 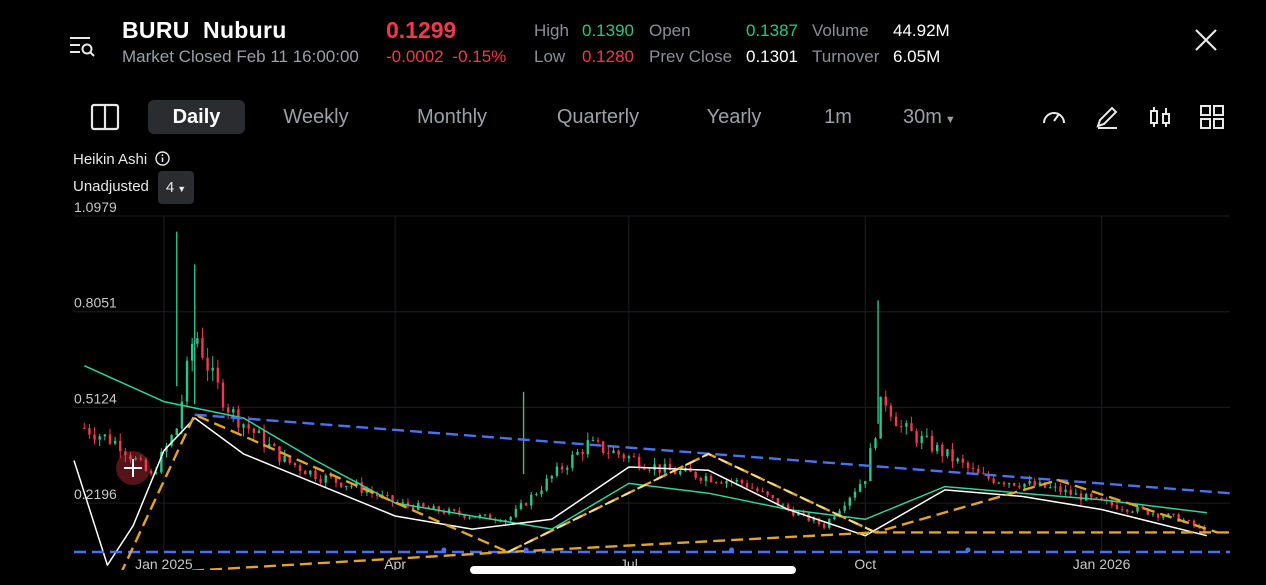 What do you see at coordinates (446, 57) in the screenshot?
I see `price-change: -0.0002 -0.15%` at bounding box center [446, 57].